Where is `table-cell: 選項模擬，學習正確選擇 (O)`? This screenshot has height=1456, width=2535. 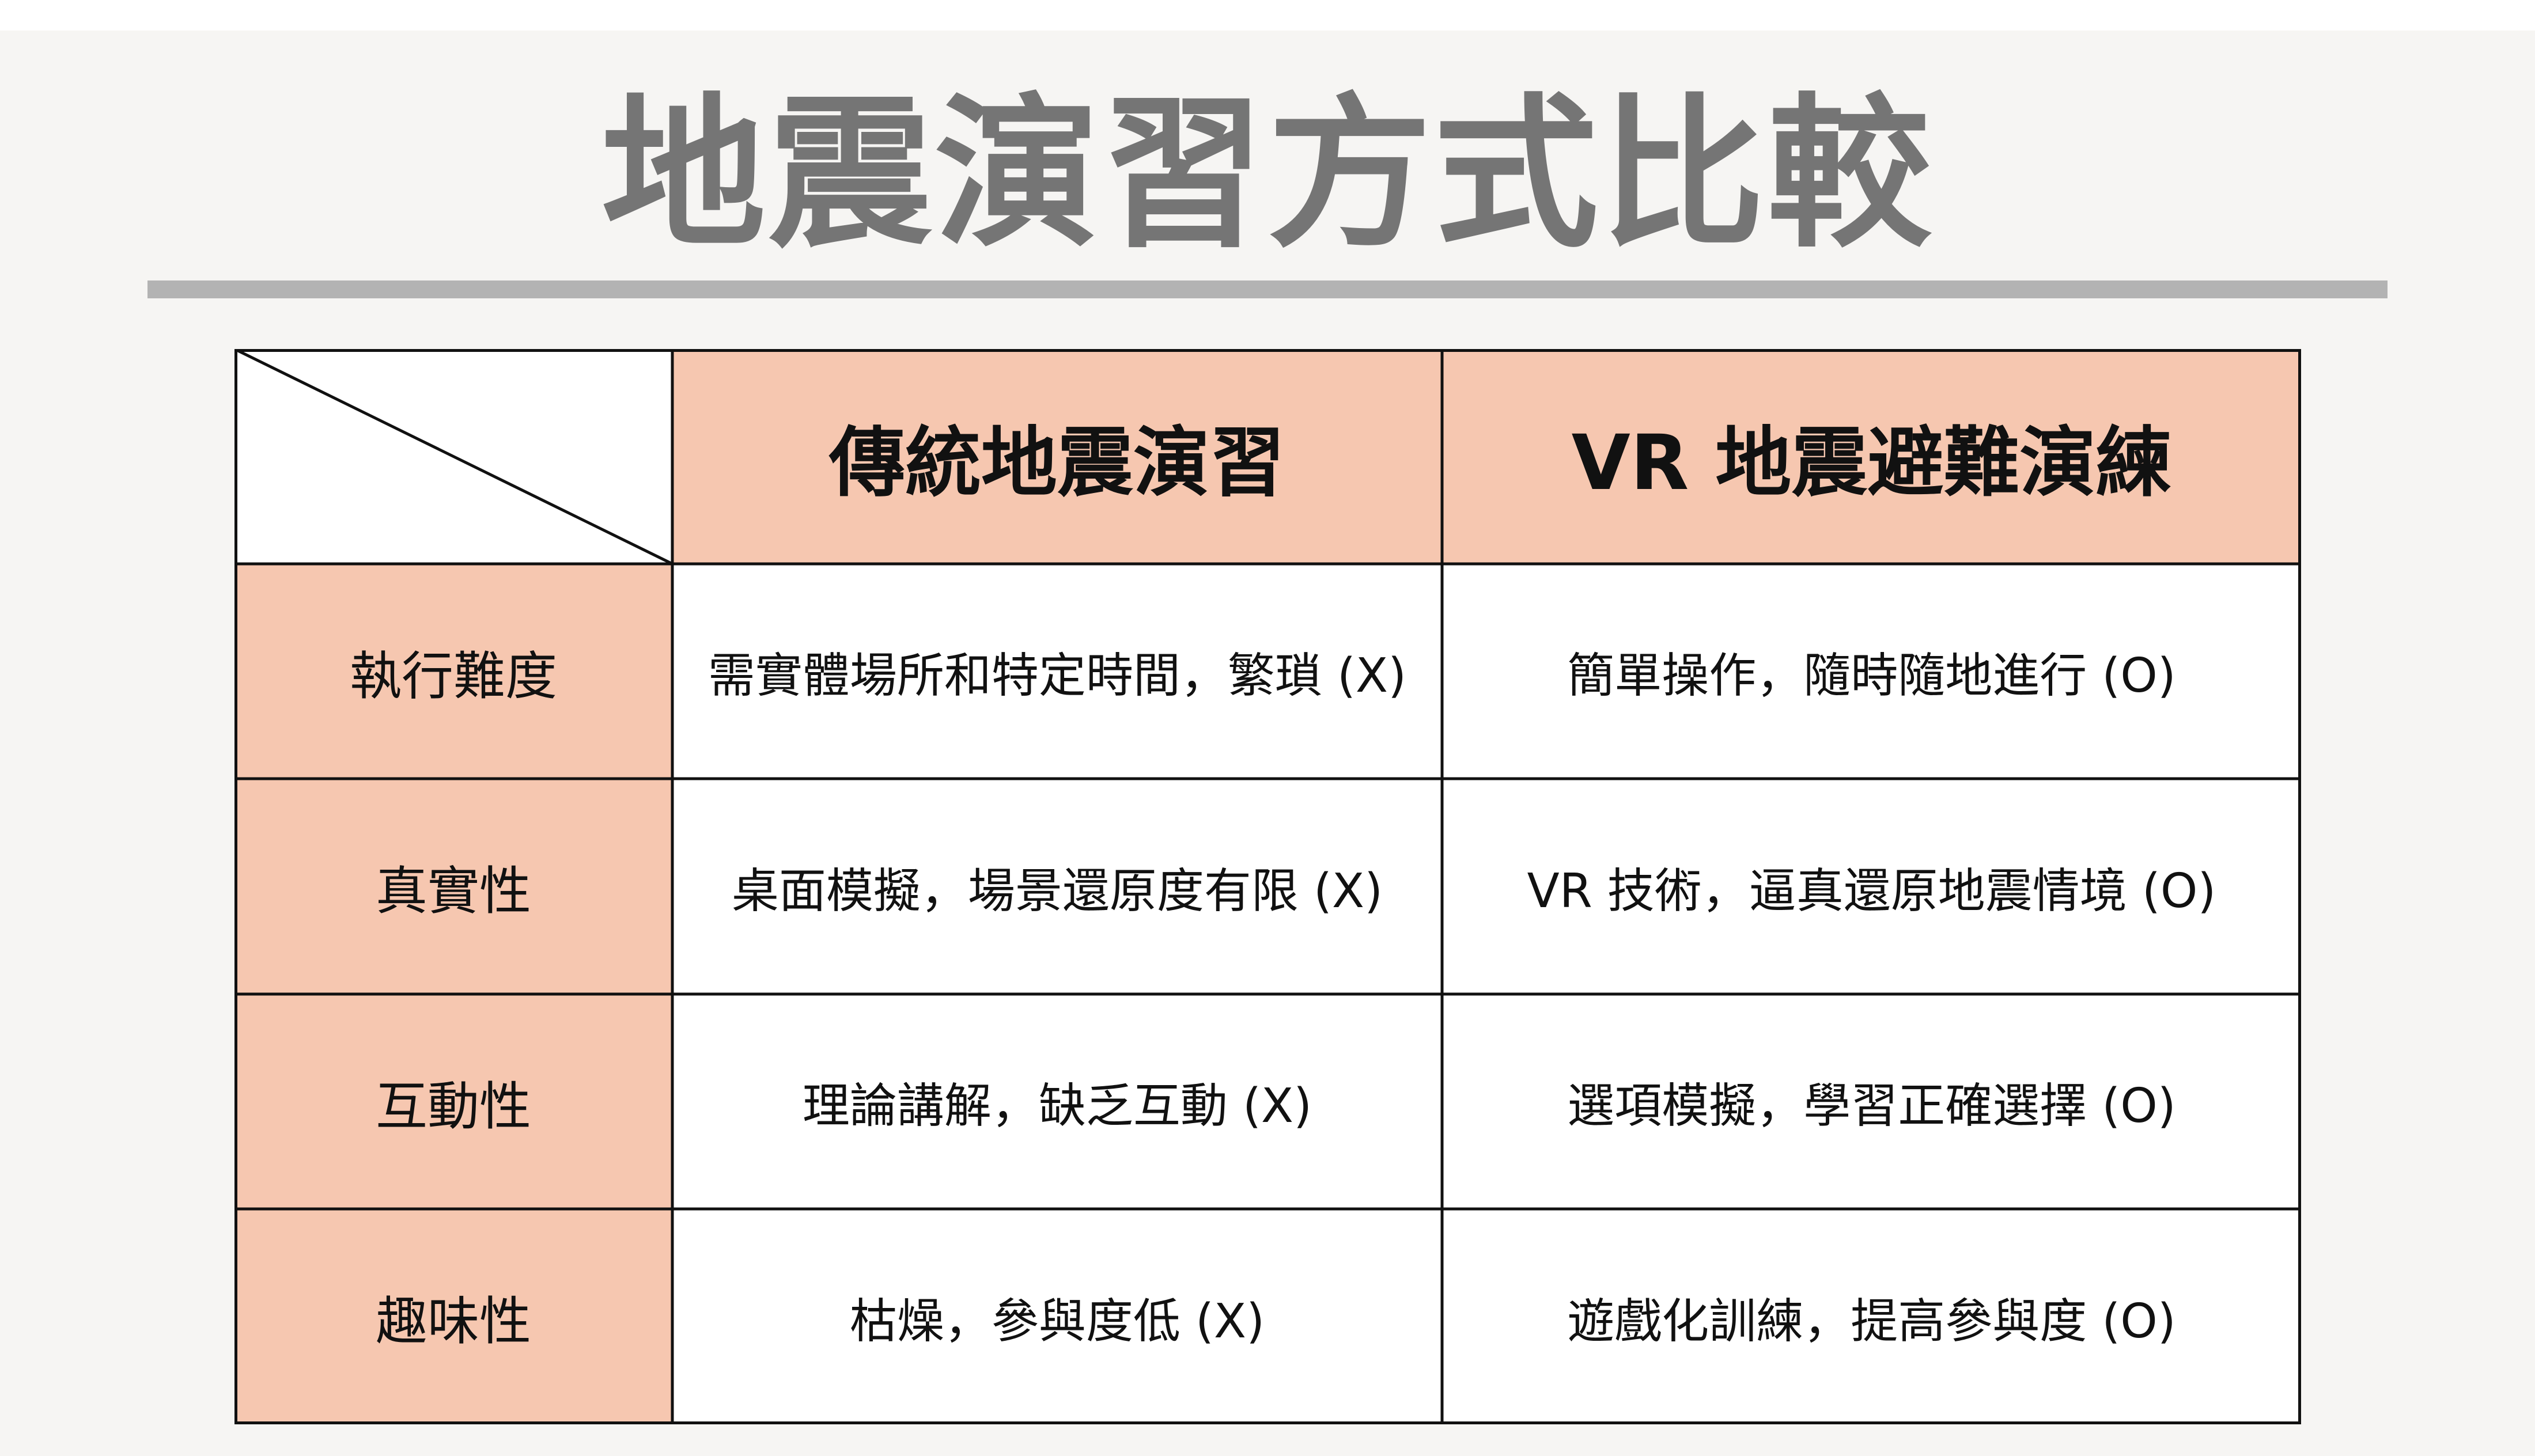
table-cell: 選項模擬，學習正確選擇 (O) is located at coordinates (1871, 1101).